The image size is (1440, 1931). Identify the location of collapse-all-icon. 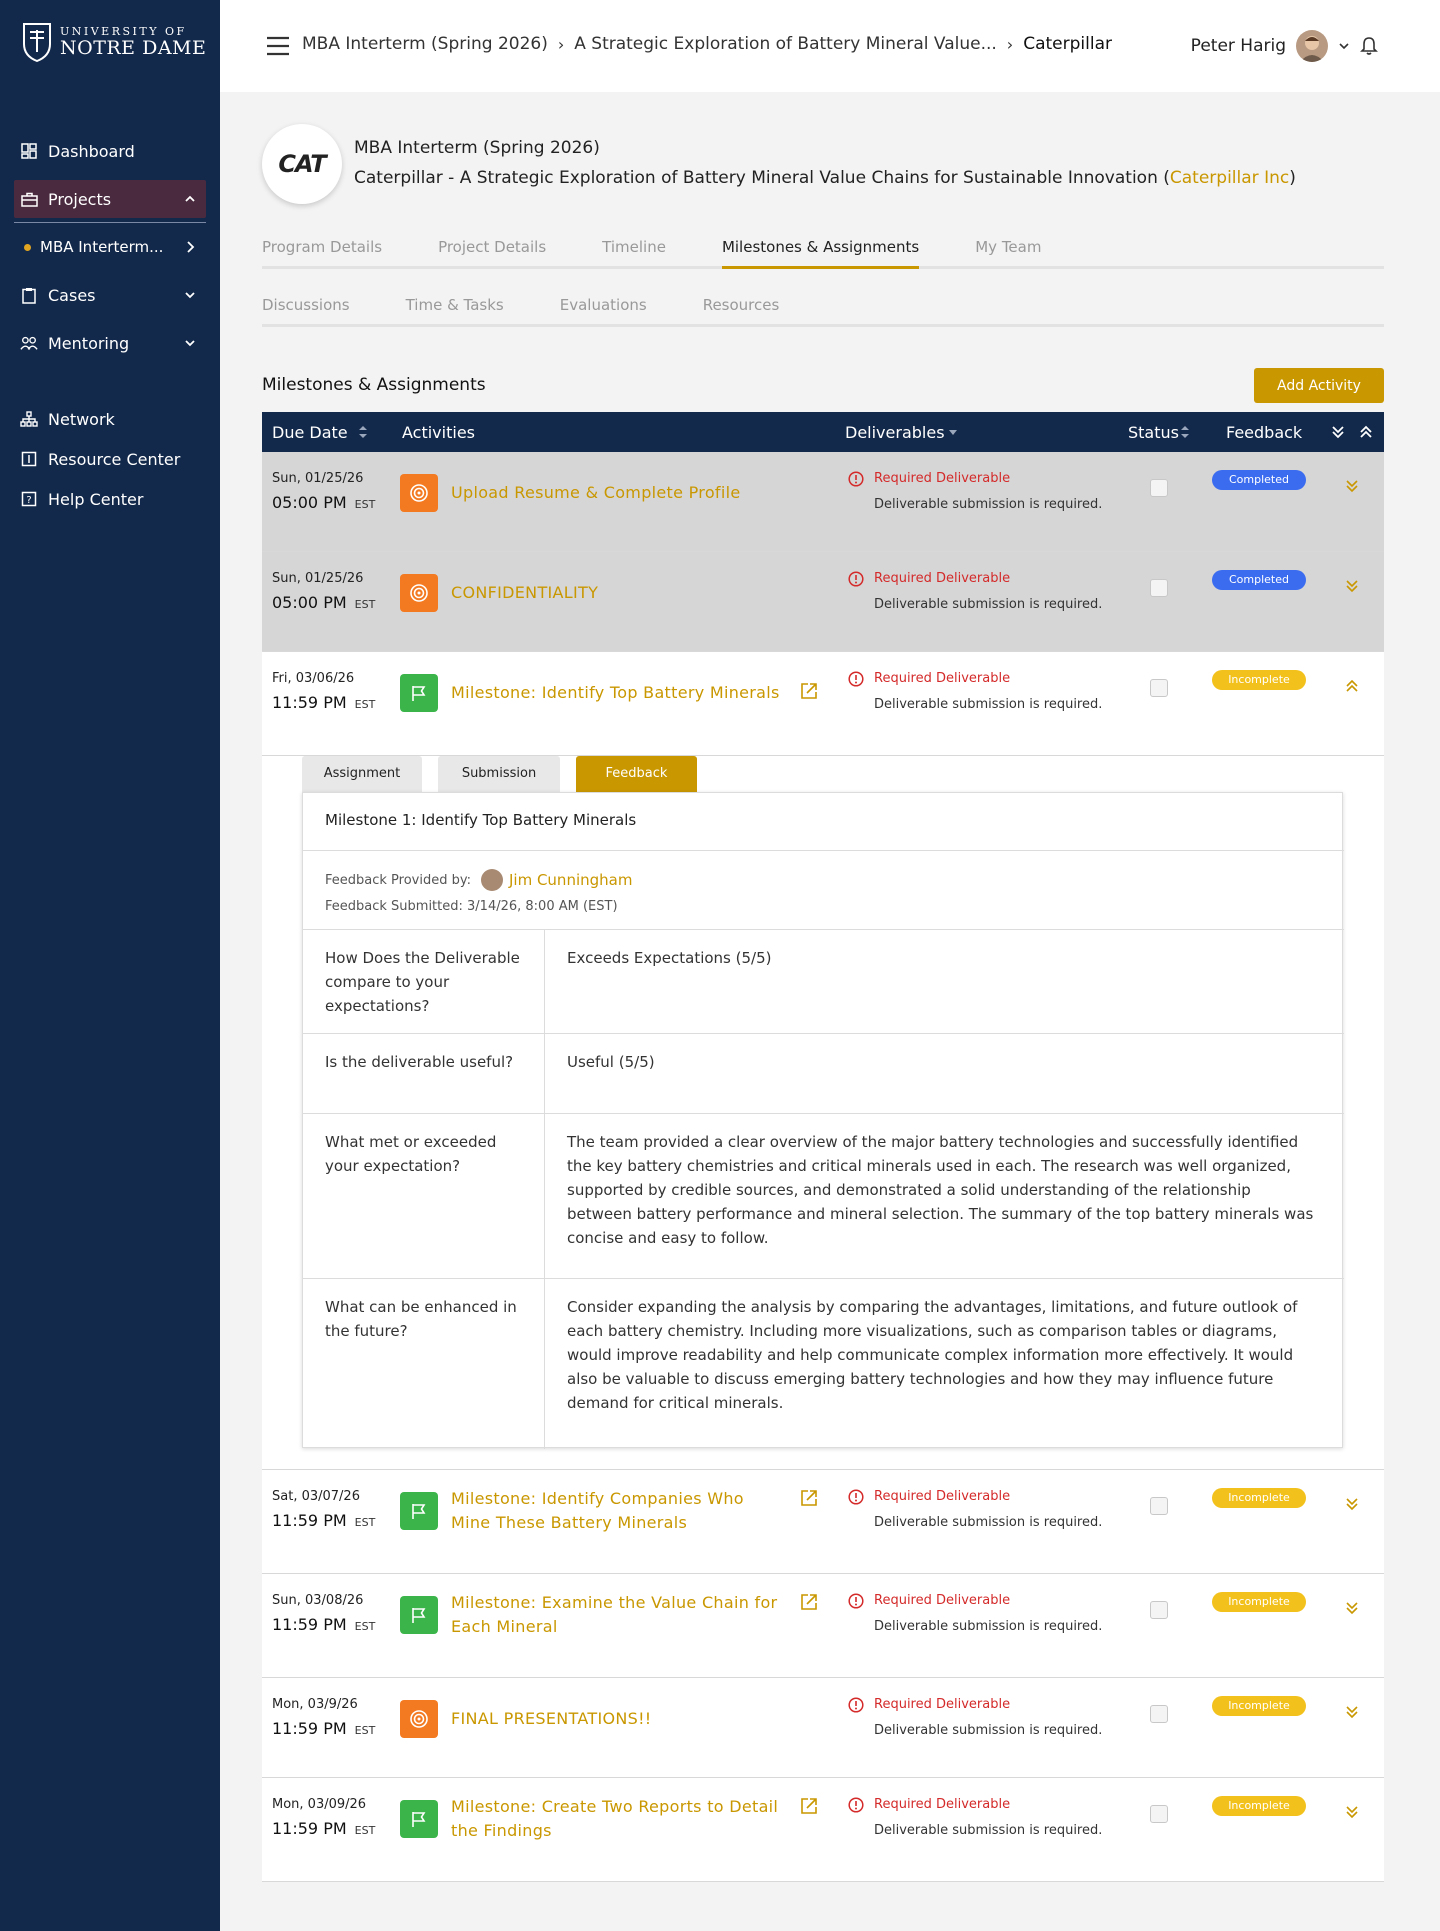
(1366, 432).